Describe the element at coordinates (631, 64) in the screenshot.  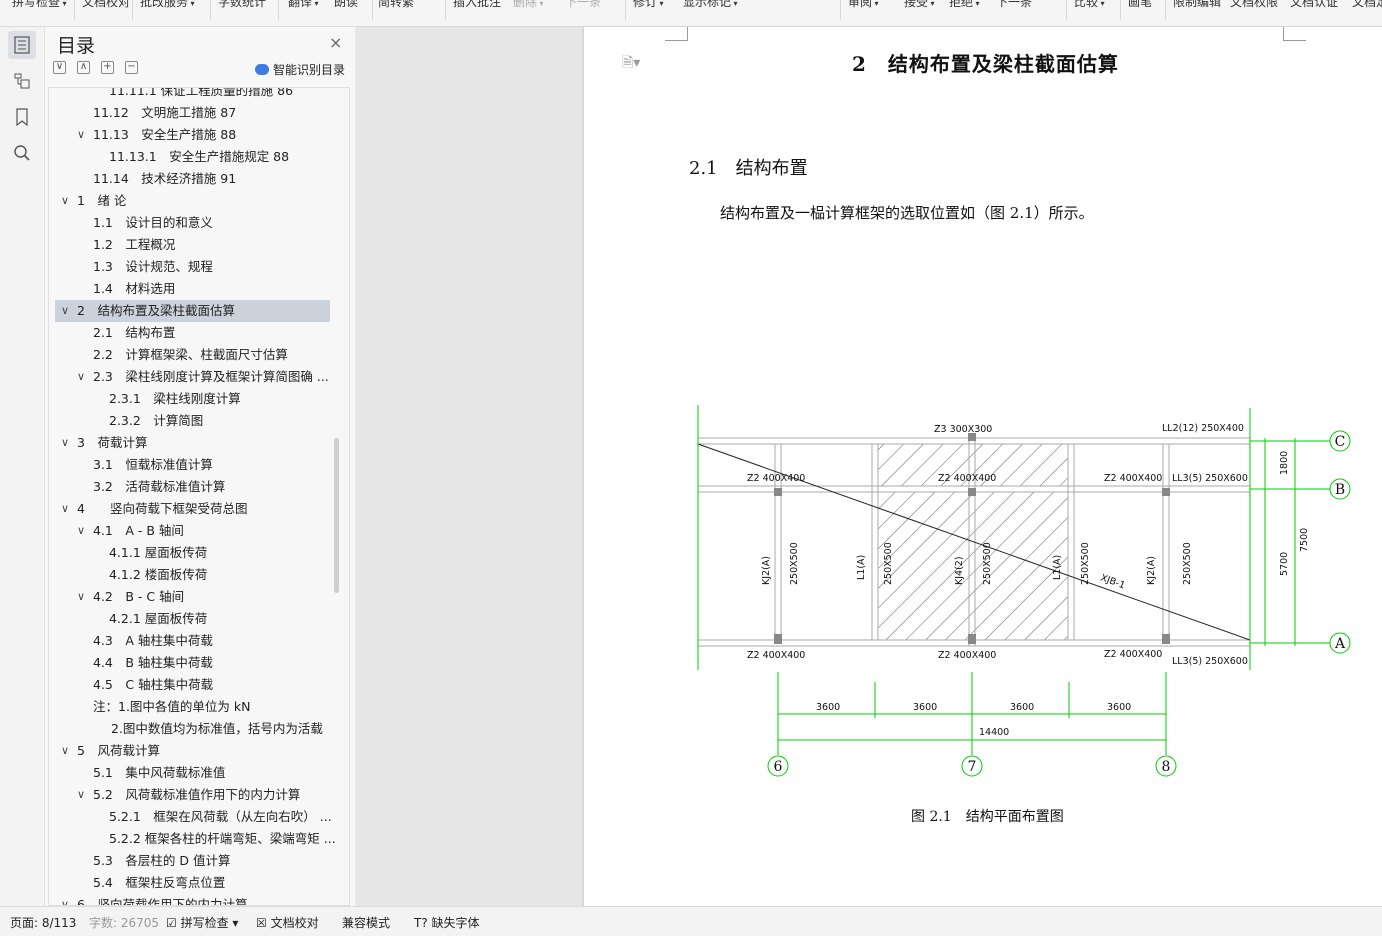
I see `document-icon: 🗎▾` at that location.